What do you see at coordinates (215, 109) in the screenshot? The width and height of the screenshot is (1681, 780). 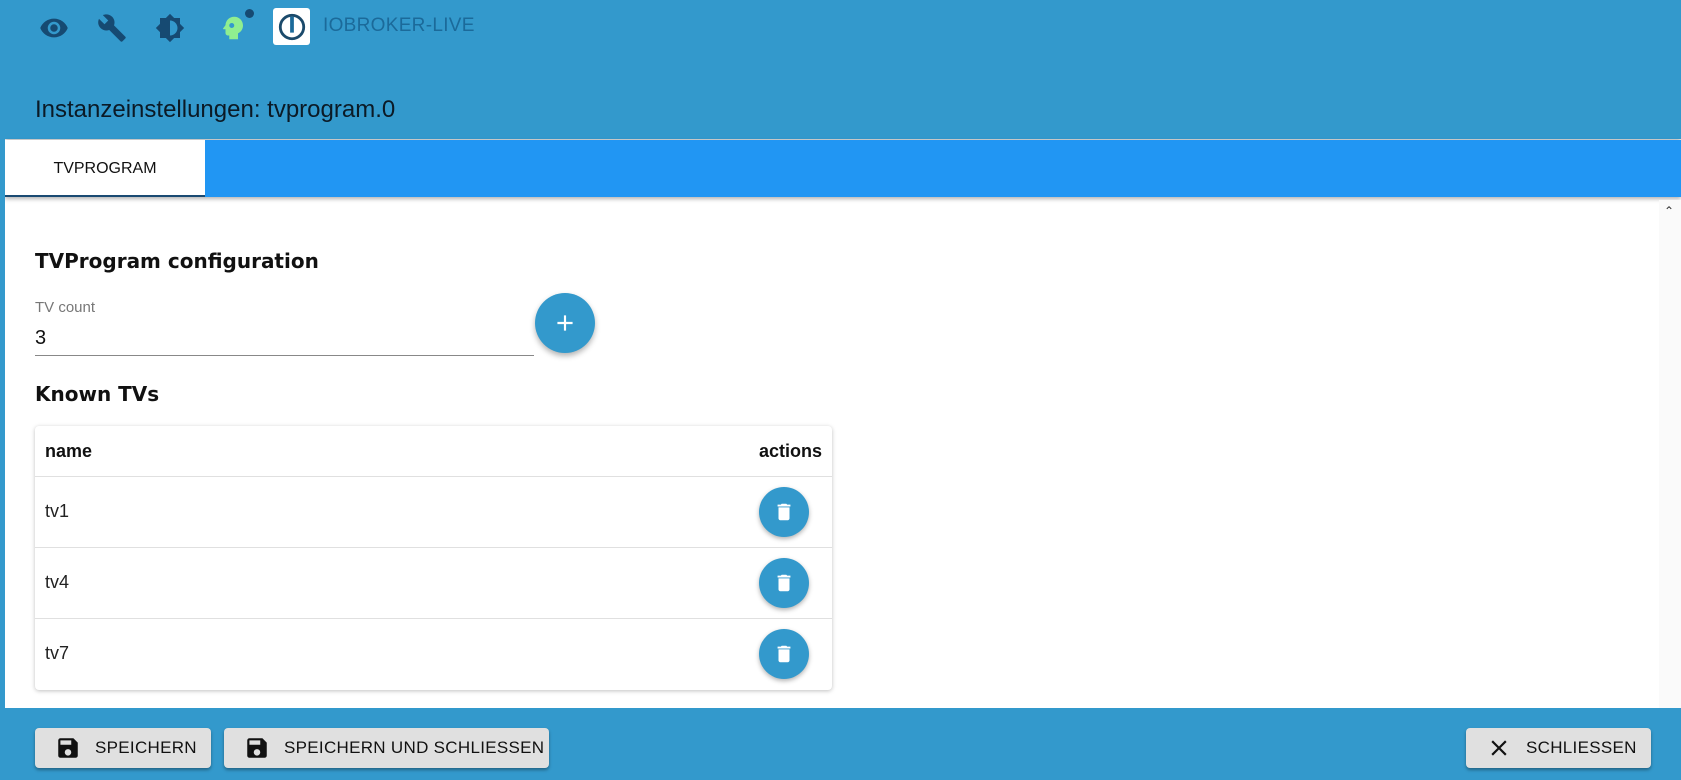 I see `dialog-title: Instanzeinstellungen: tvprogram.0` at bounding box center [215, 109].